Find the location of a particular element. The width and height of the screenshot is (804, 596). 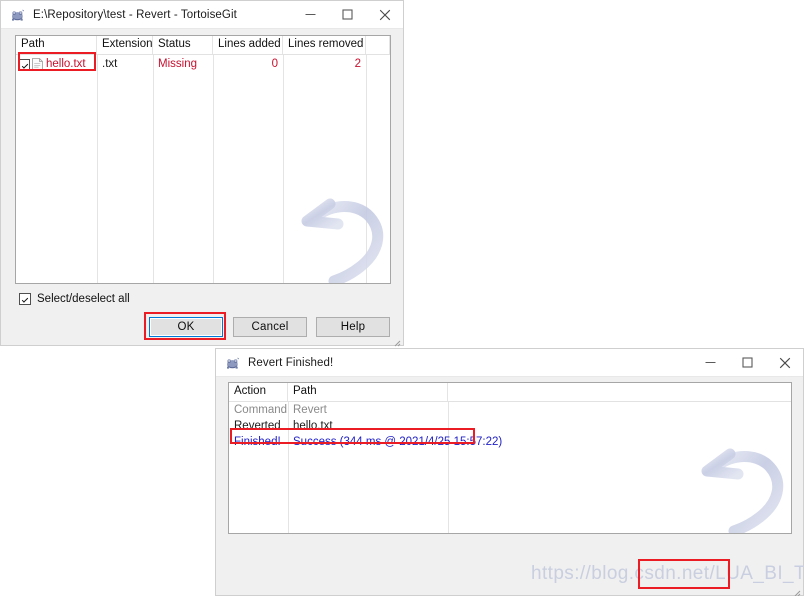

column-header-lines-removed: Lines removed is located at coordinates (324, 45).